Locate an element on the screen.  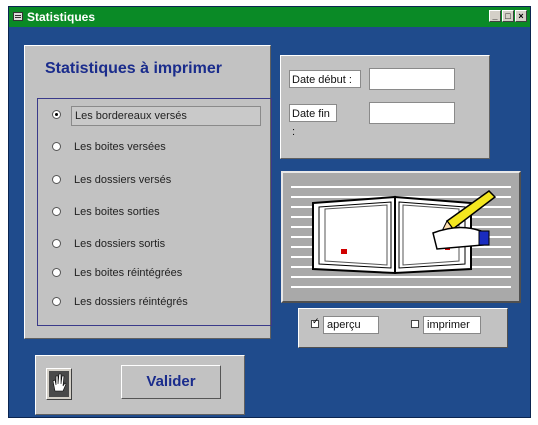
close-button: × is located at coordinates (521, 16).